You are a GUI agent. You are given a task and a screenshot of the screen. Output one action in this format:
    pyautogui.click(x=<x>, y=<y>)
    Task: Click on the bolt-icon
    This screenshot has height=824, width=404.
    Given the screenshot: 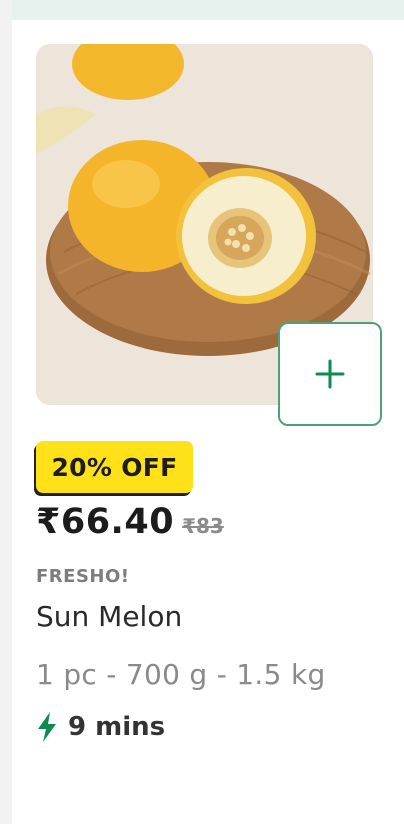 What is the action you would take?
    pyautogui.click(x=47, y=727)
    